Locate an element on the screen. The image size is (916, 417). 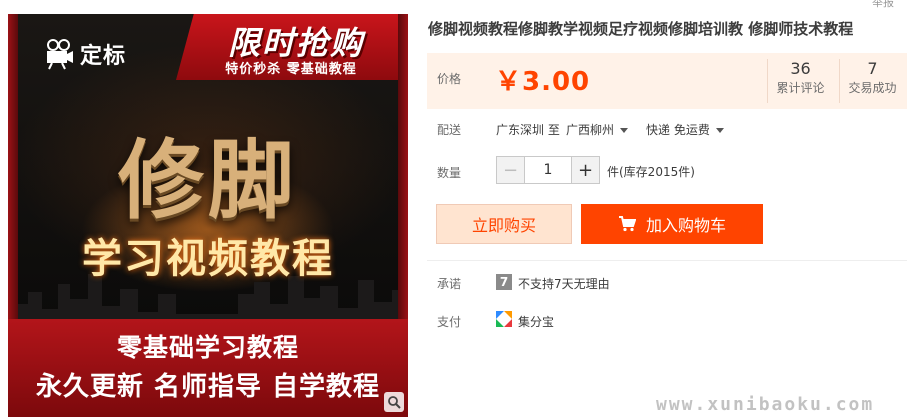
ship-method-select: 快递 免运费 is located at coordinates (685, 129).